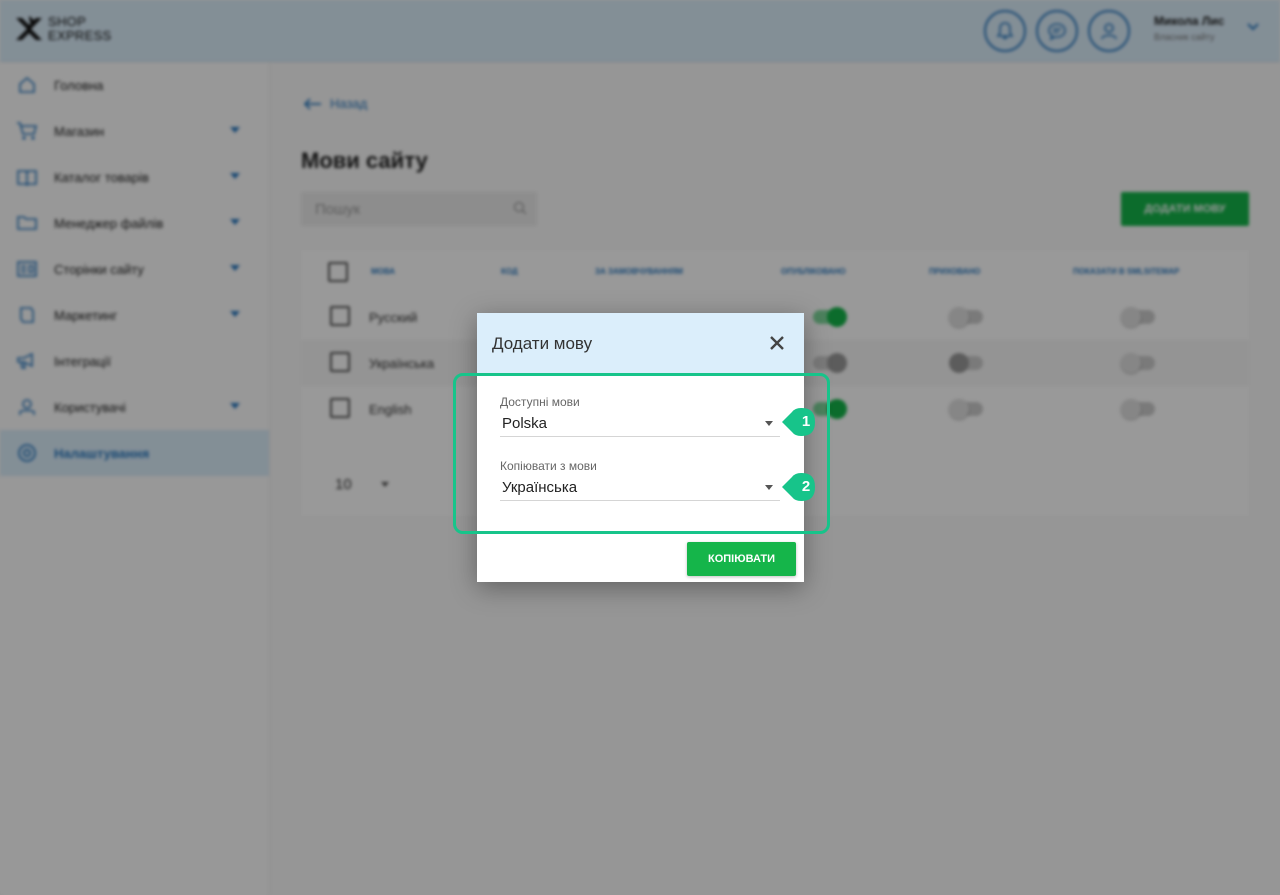 The height and width of the screenshot is (895, 1280). What do you see at coordinates (641, 453) in the screenshot?
I see `highlight-frame` at bounding box center [641, 453].